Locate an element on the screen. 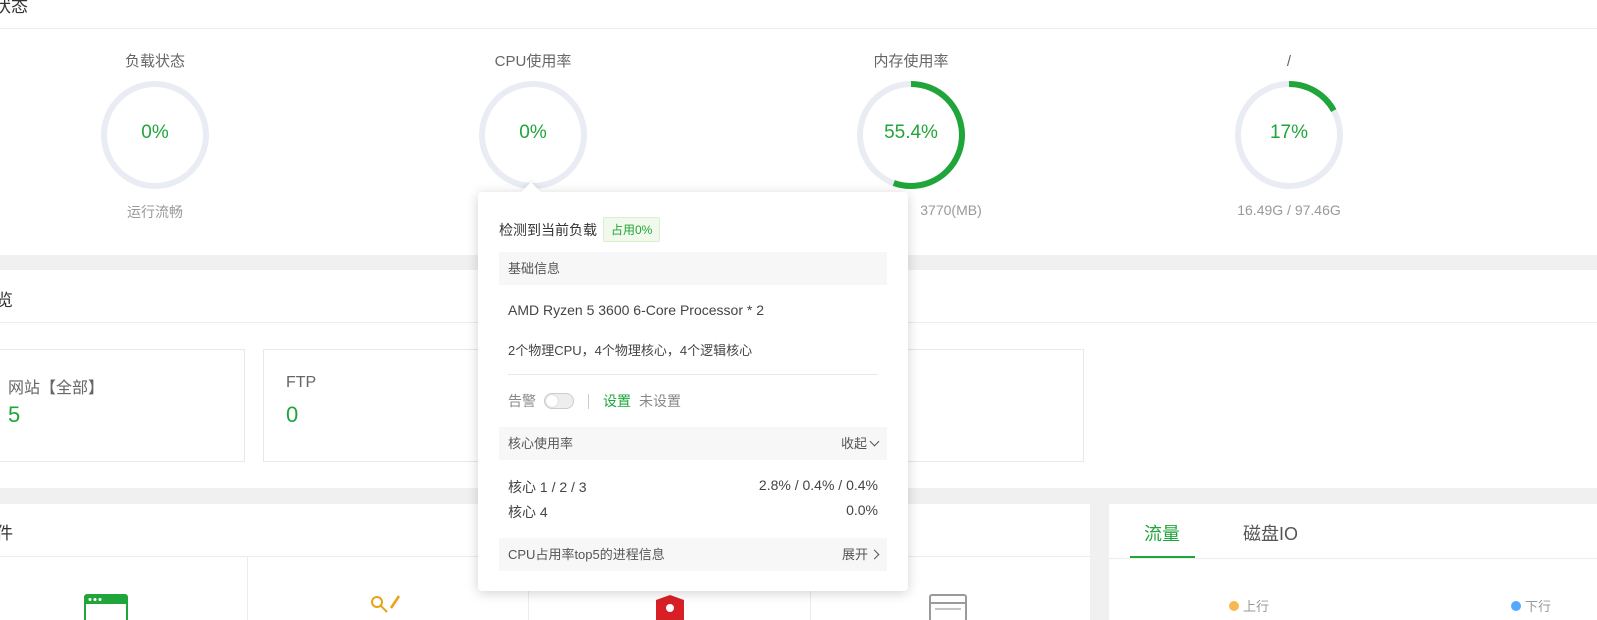 The image size is (1597, 620). expand-label: 展开 is located at coordinates (854, 554).